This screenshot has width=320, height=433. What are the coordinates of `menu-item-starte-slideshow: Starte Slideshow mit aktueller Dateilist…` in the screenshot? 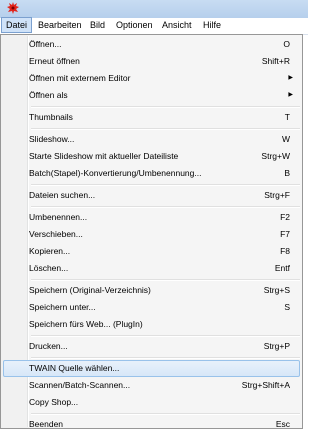 It's located at (151, 156).